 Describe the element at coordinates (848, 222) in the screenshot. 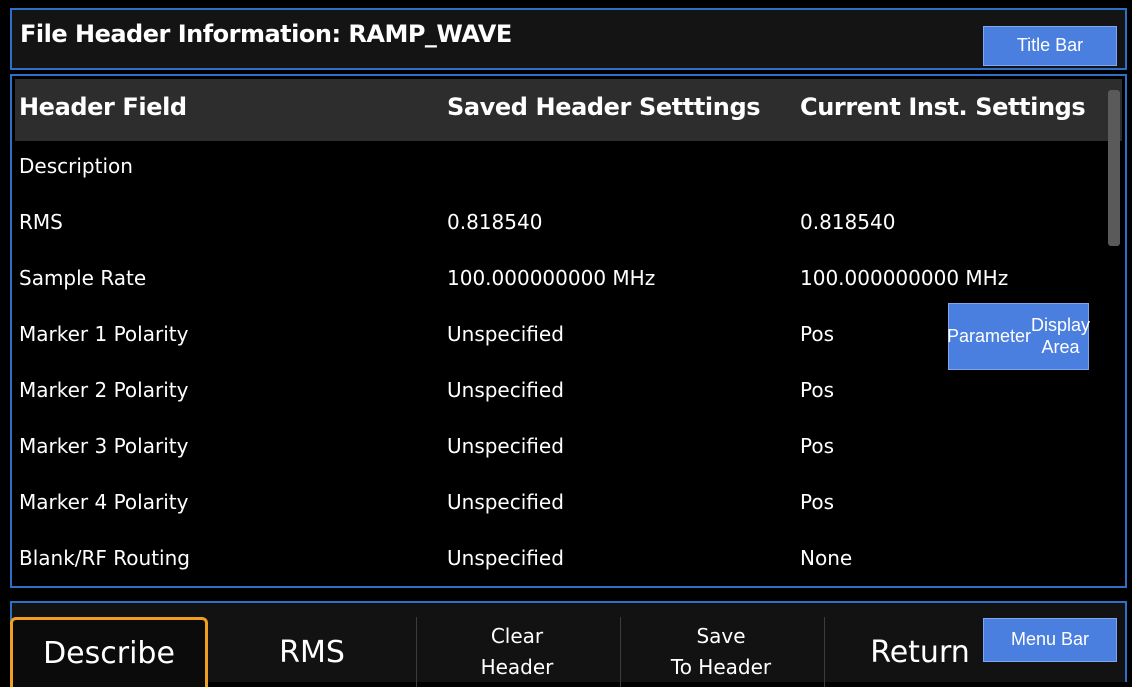

I see `current-value: 0.818540` at that location.